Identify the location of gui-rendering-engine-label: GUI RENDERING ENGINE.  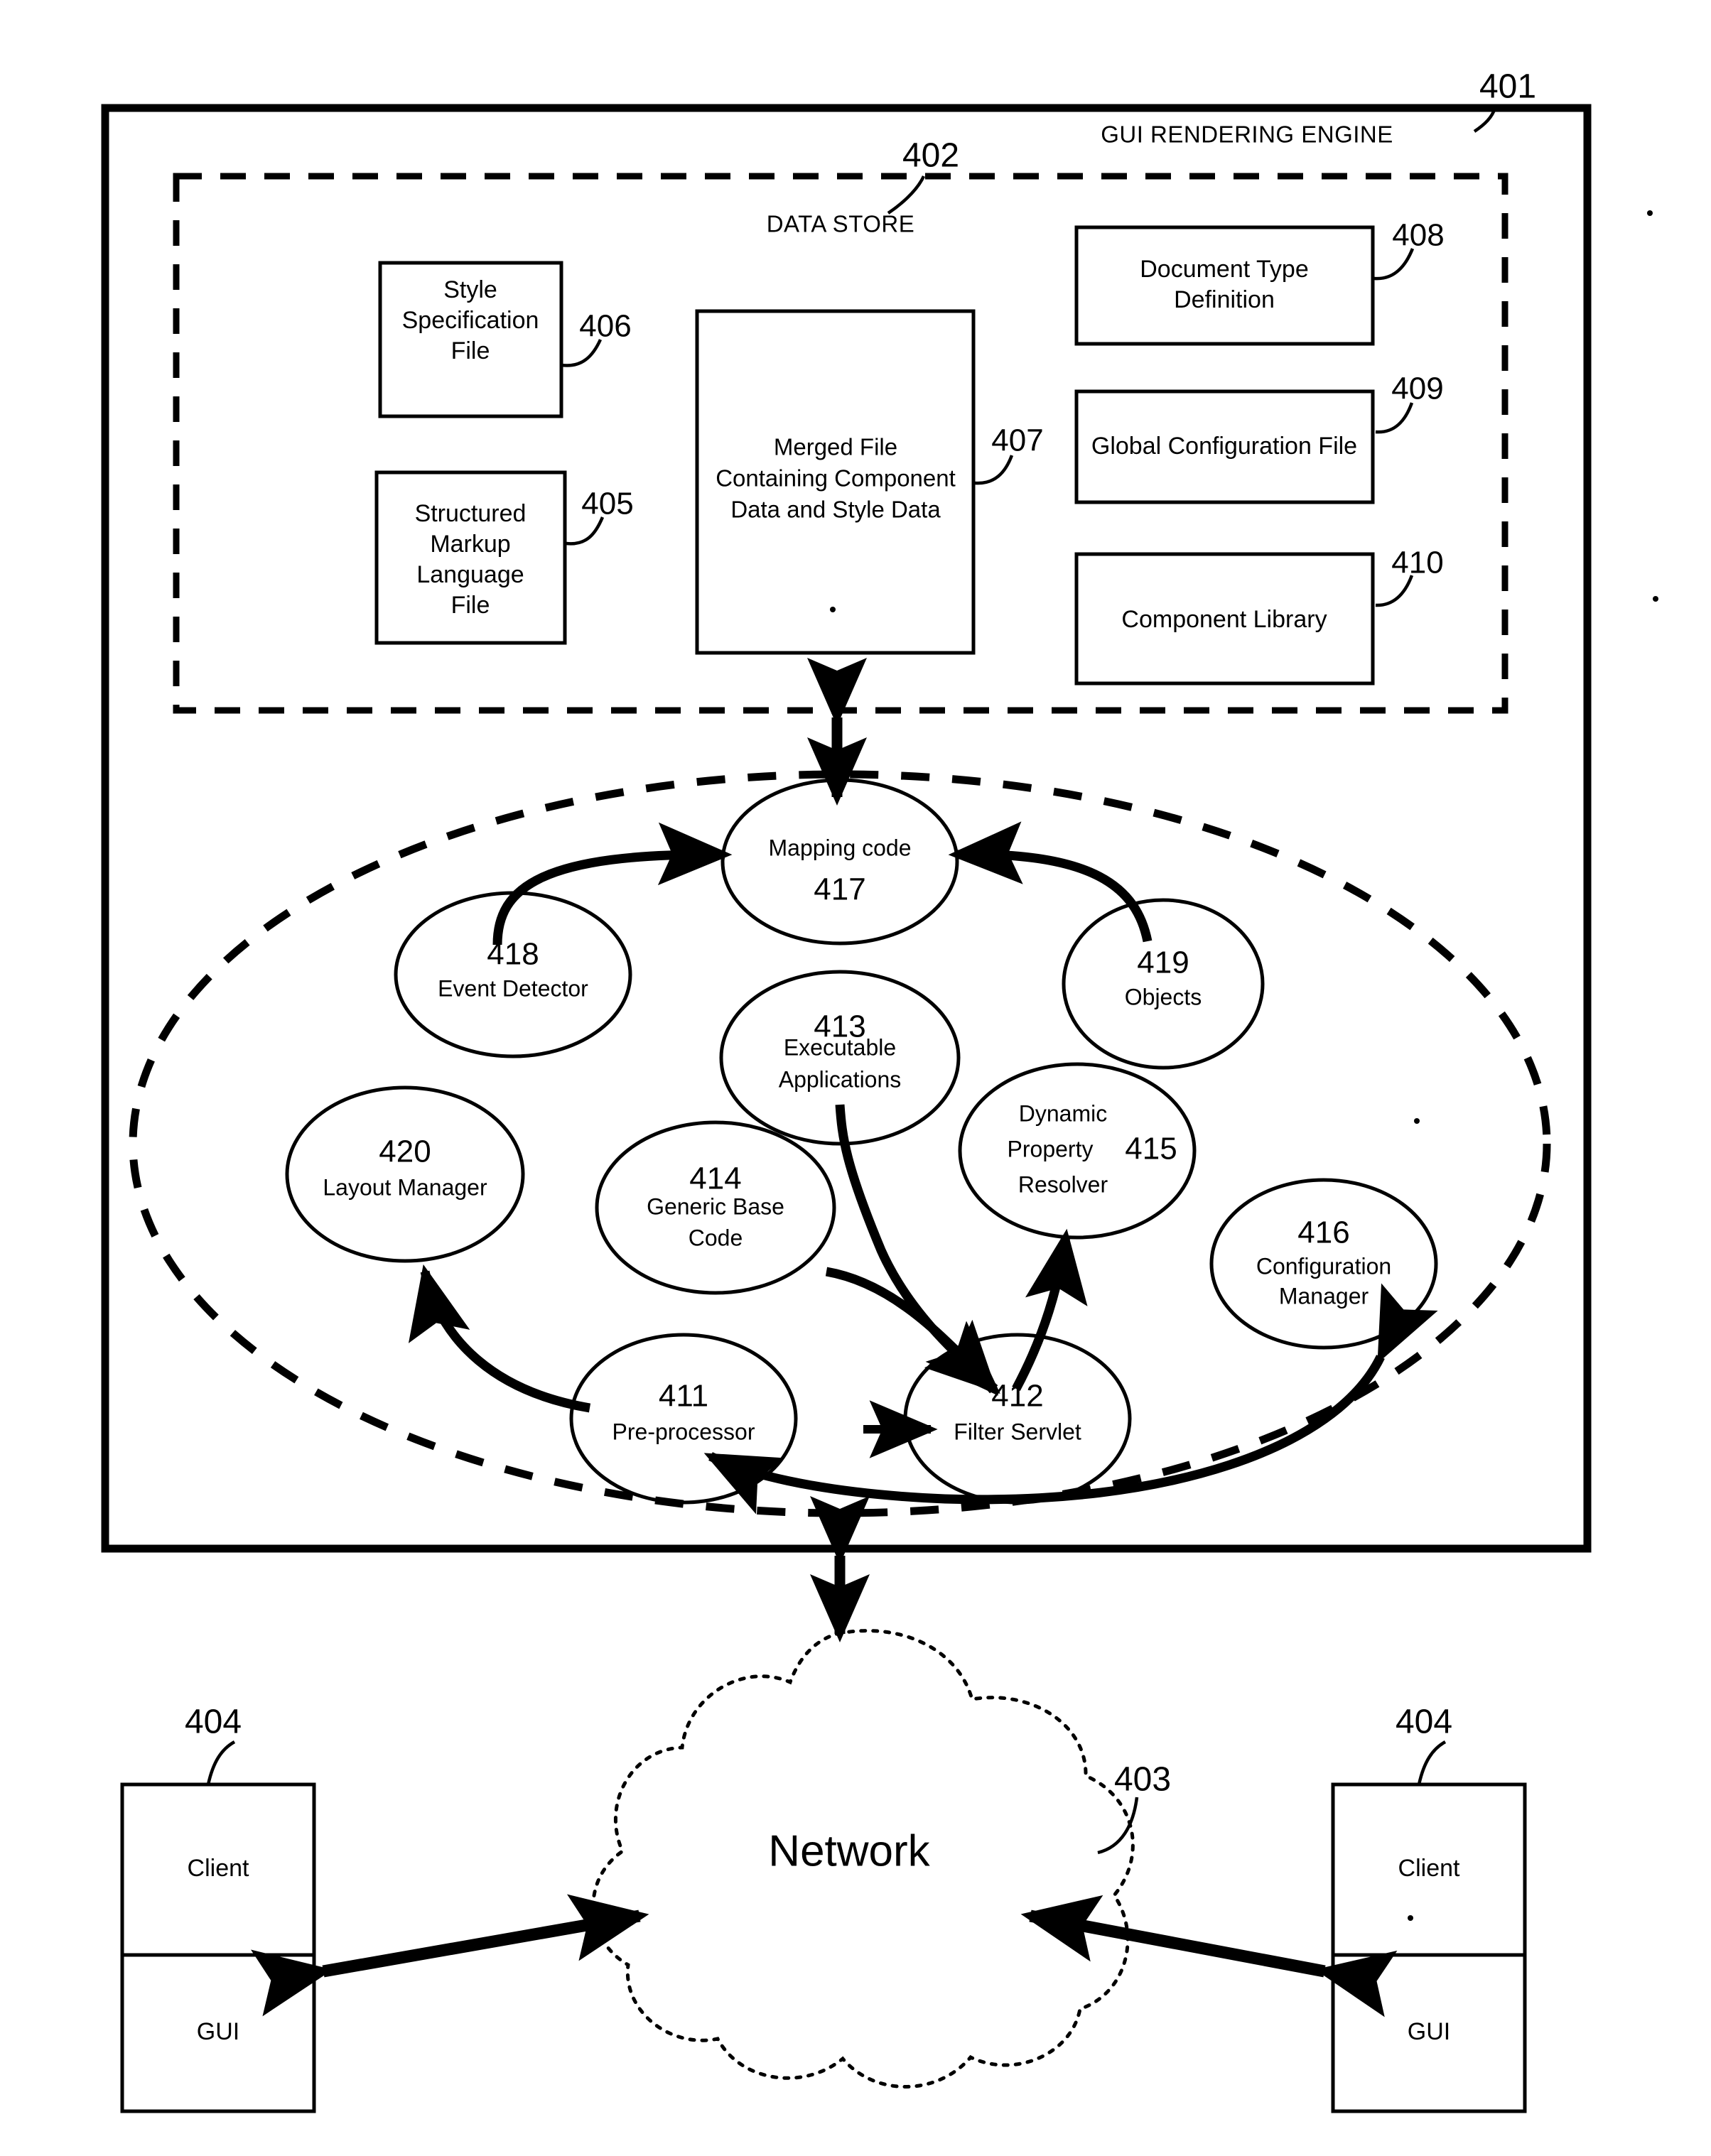
(1247, 134).